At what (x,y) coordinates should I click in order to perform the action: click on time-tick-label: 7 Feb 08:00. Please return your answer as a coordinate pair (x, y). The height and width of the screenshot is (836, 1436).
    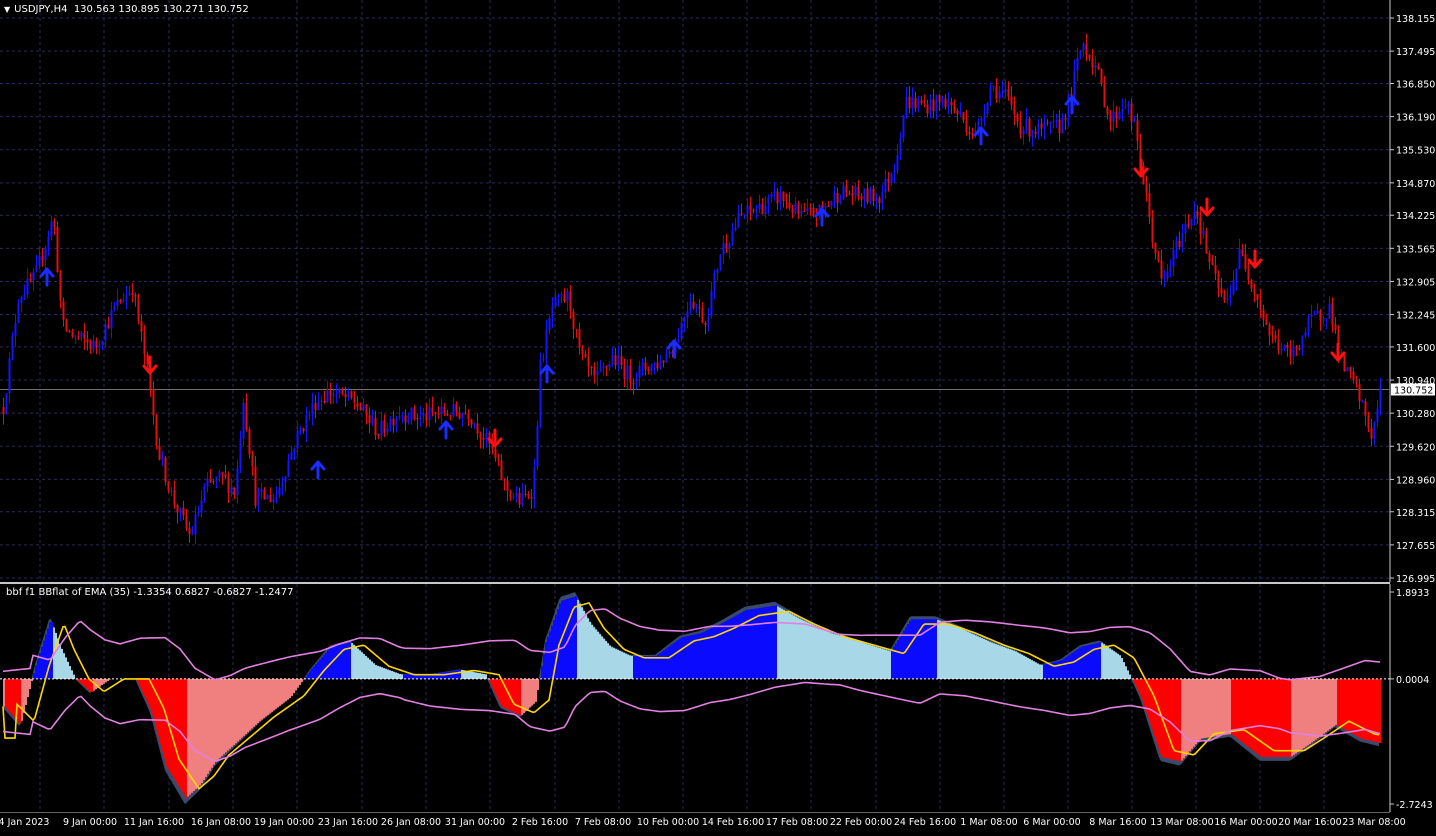
    Looking at the image, I should click on (603, 822).